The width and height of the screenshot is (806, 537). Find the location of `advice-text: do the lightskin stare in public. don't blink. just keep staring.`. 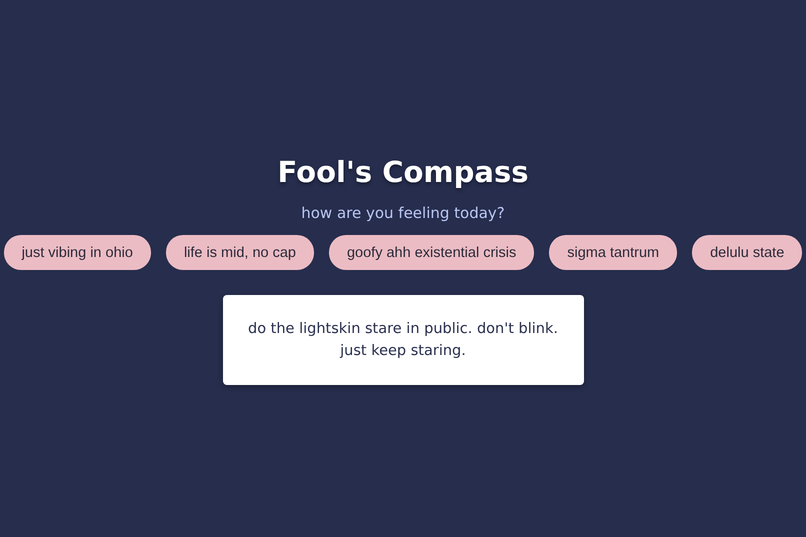

advice-text: do the lightskin stare in public. don't blink. just keep staring. is located at coordinates (403, 340).